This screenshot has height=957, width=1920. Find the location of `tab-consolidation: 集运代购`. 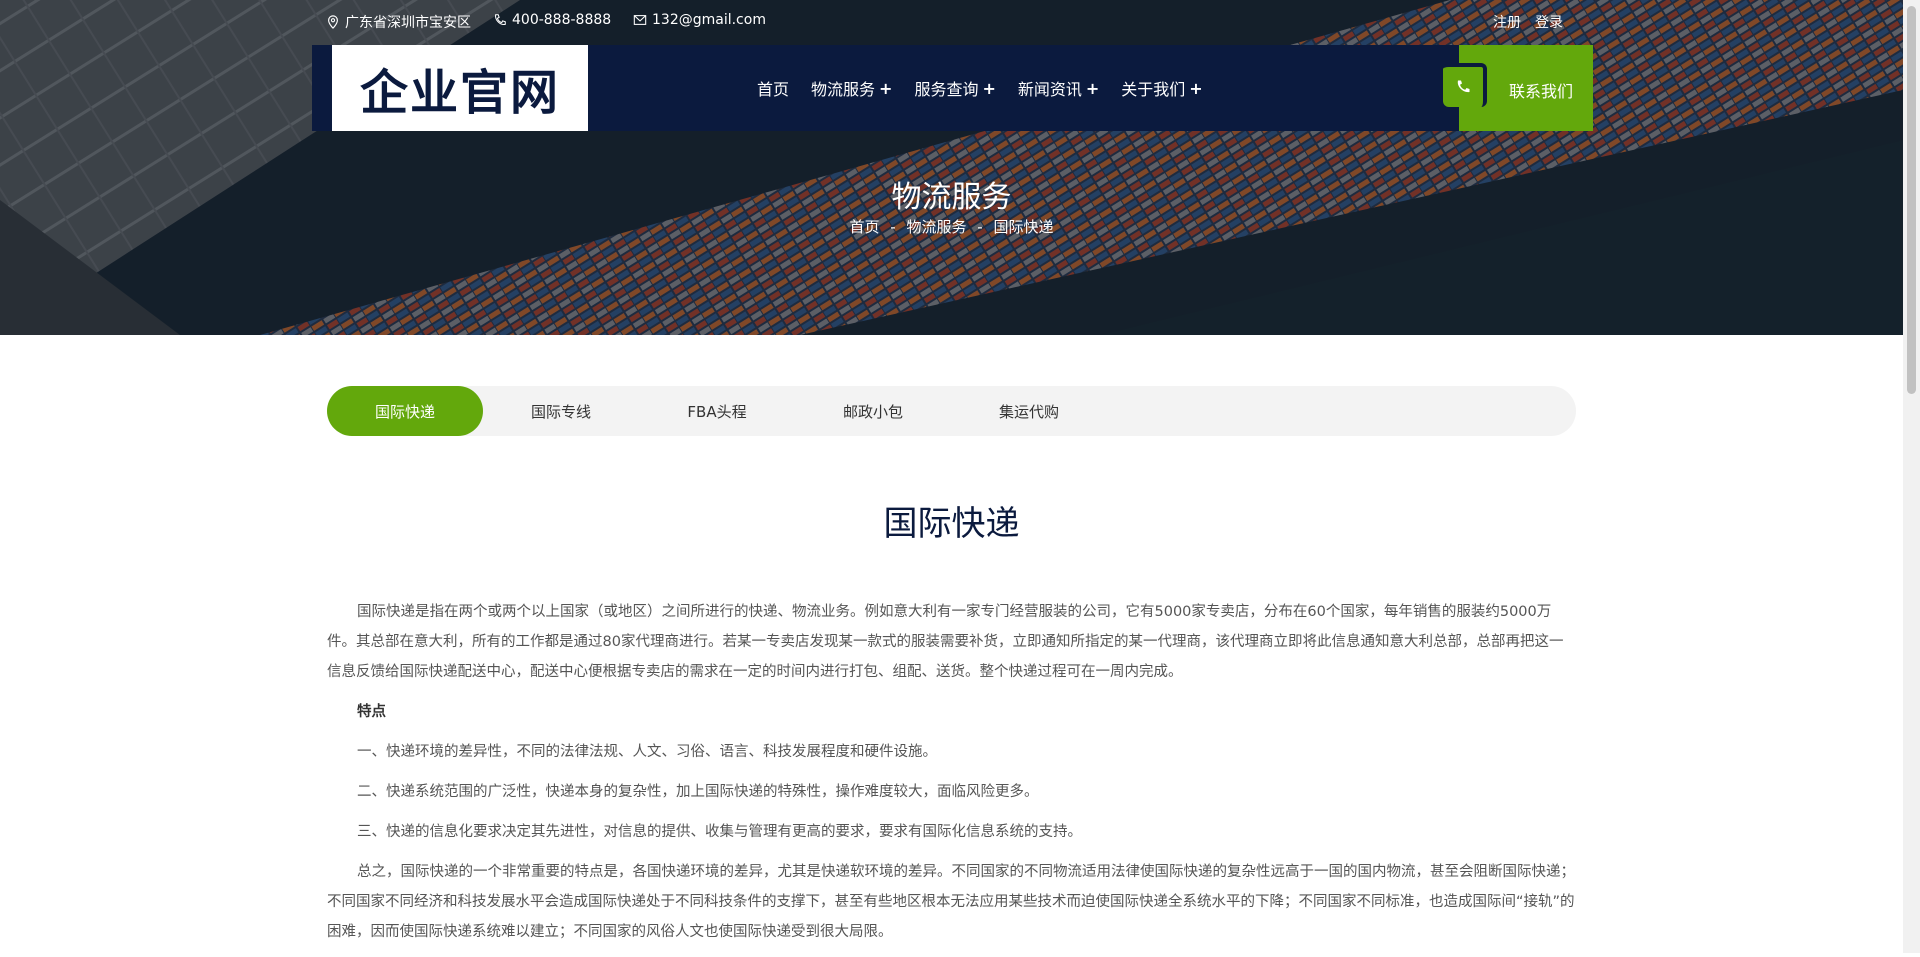

tab-consolidation: 集运代购 is located at coordinates (1029, 411).